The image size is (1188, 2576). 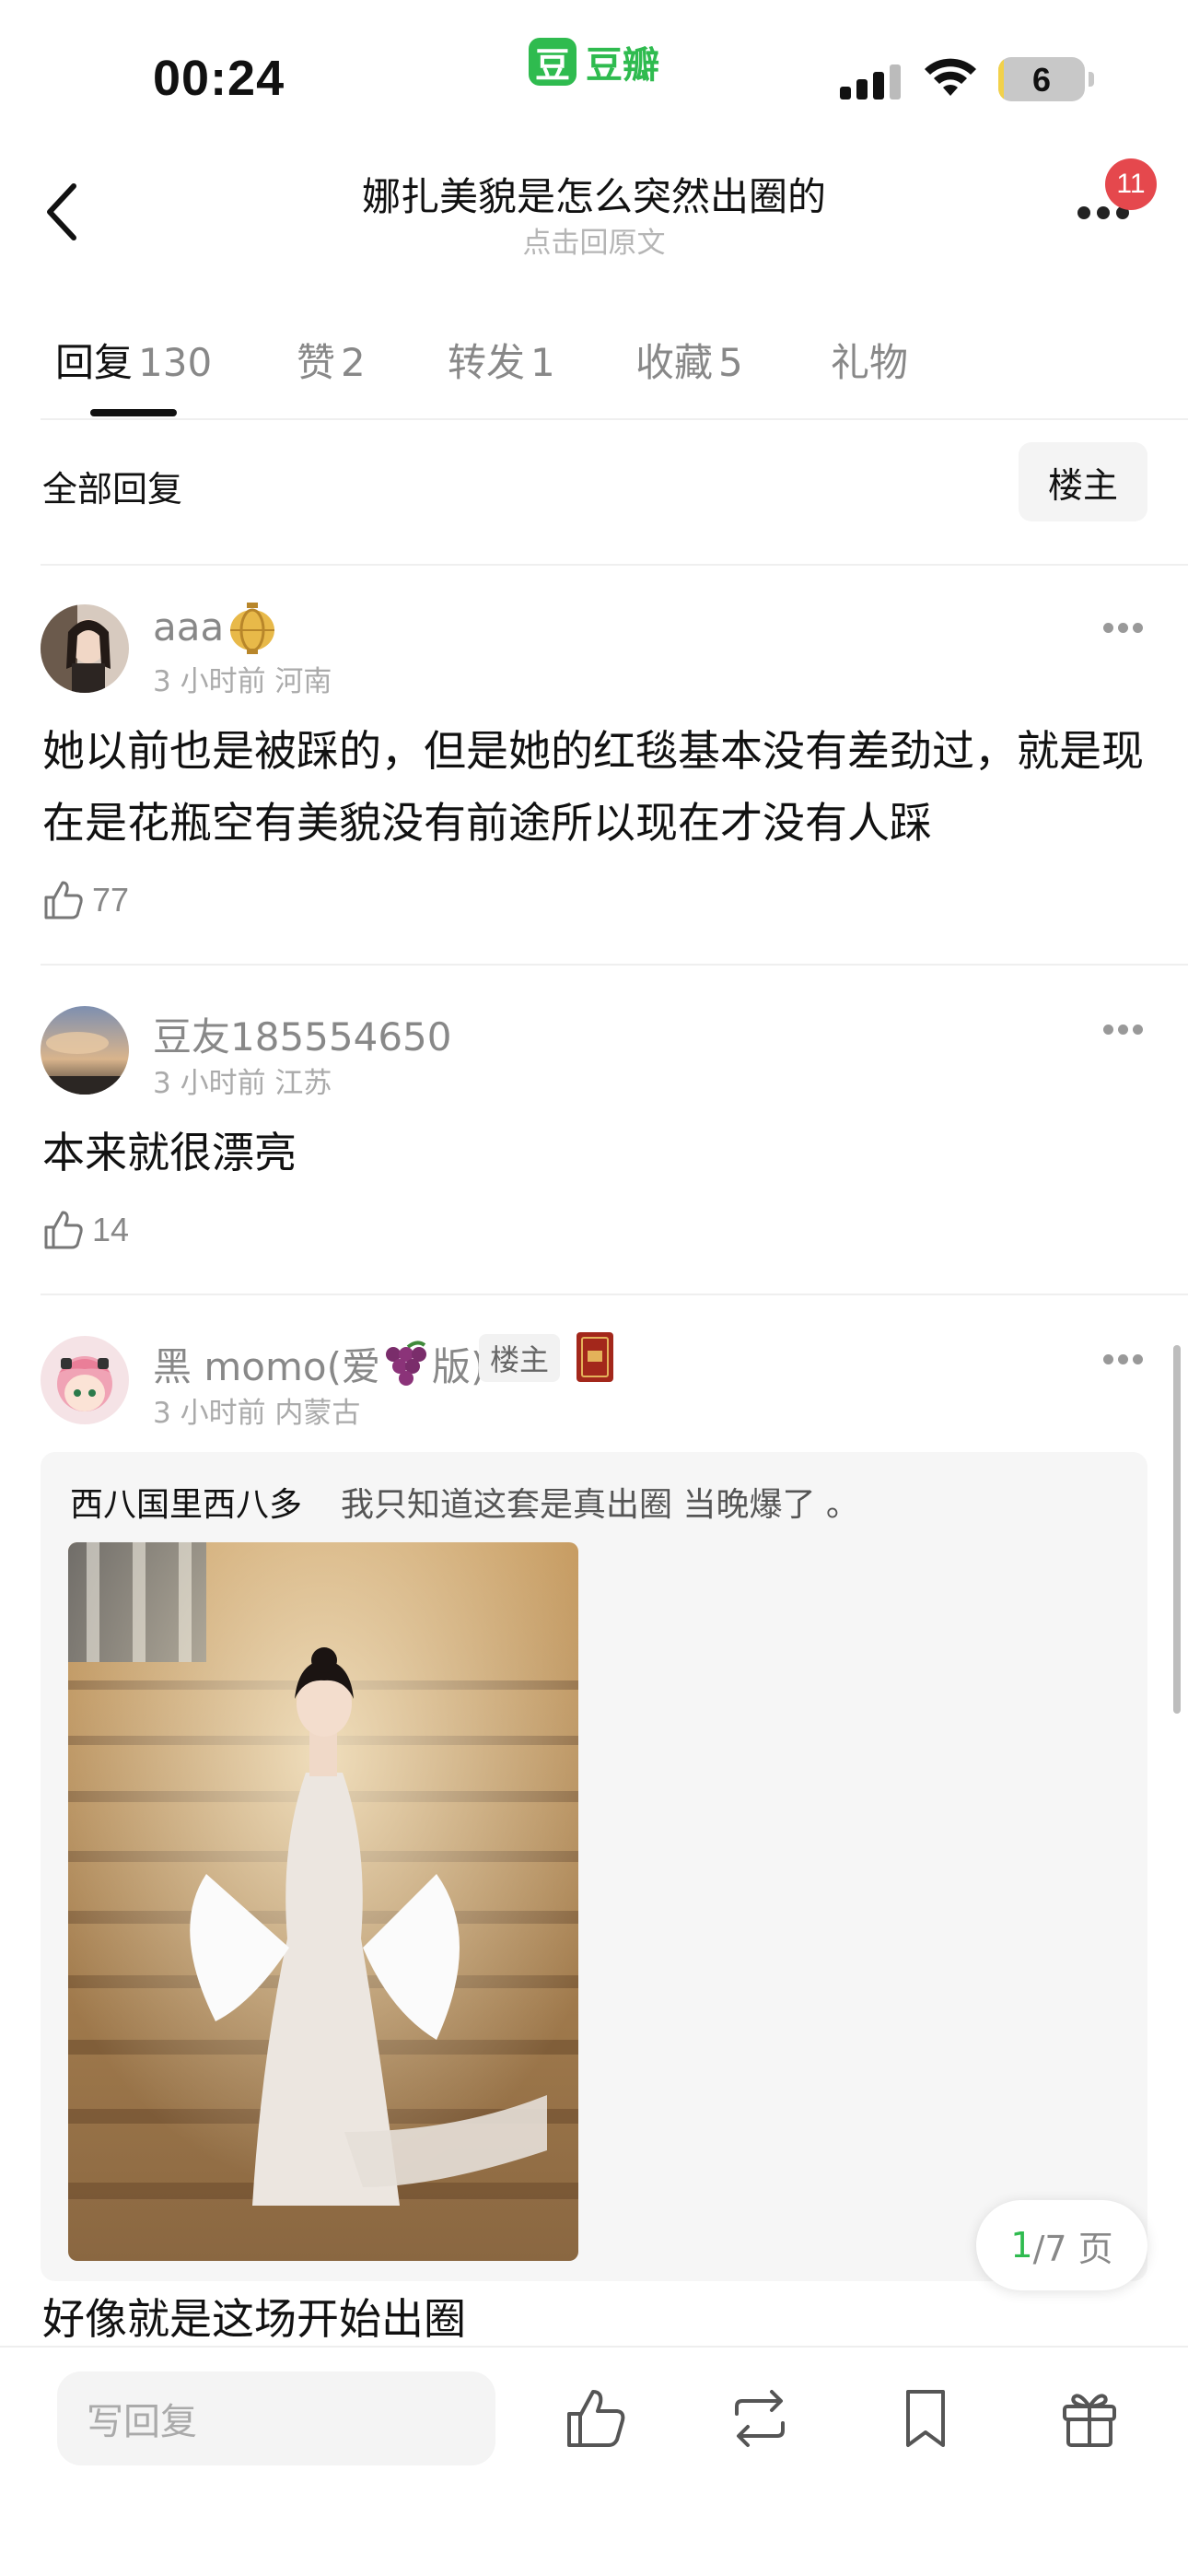 What do you see at coordinates (598, 378) in the screenshot?
I see `tab-bar: 回复 130 赞2 转发 1 收藏 5 礼物` at bounding box center [598, 378].